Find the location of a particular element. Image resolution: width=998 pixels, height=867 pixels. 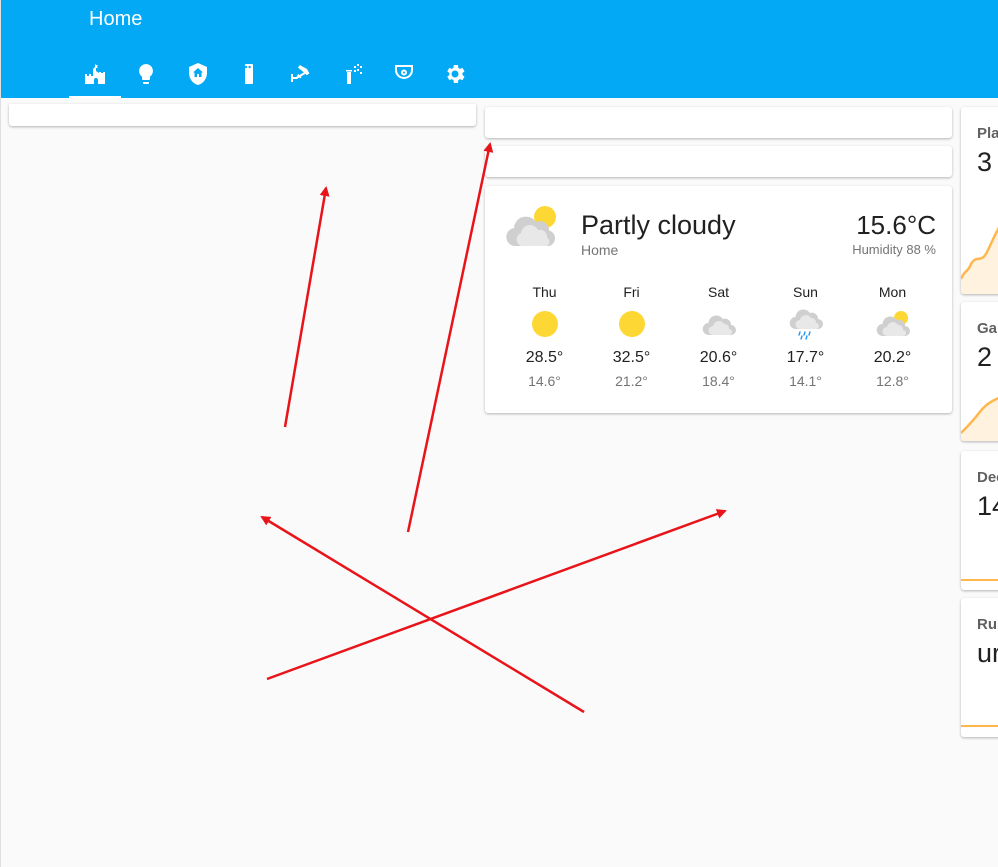

tab-sprinklers is located at coordinates (353, 74).